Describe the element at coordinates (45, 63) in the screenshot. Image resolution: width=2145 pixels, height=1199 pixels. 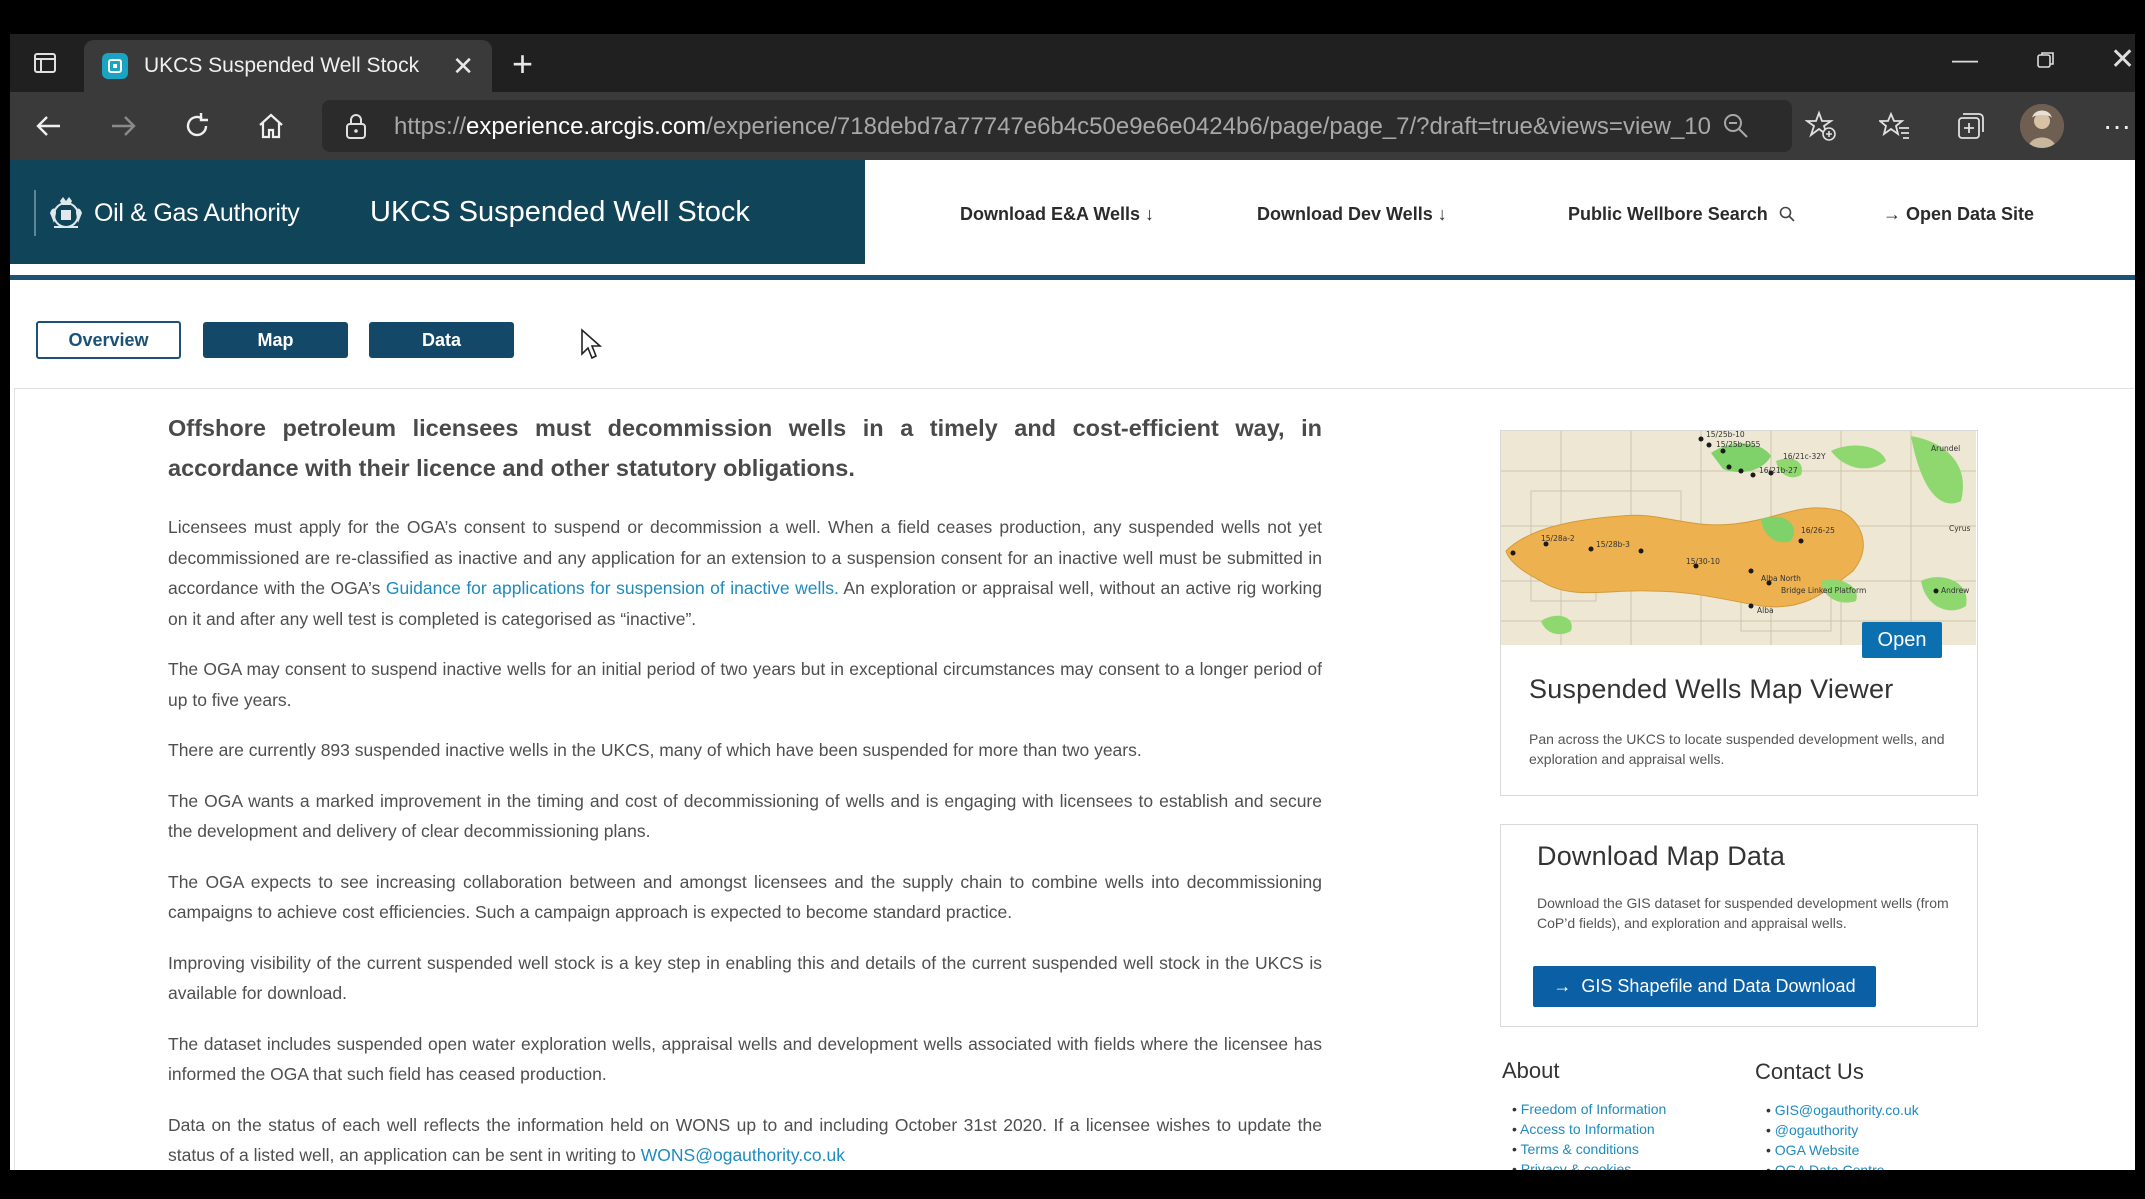
I see `tab-actions-icon` at that location.